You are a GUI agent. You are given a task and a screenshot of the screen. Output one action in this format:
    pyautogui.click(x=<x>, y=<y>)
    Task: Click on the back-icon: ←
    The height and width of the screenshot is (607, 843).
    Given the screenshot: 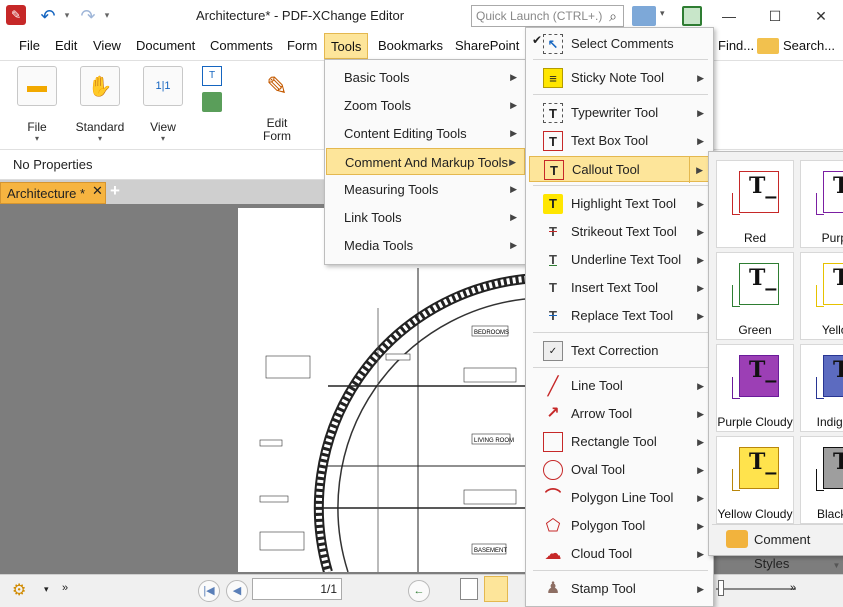 What is the action you would take?
    pyautogui.click(x=419, y=591)
    